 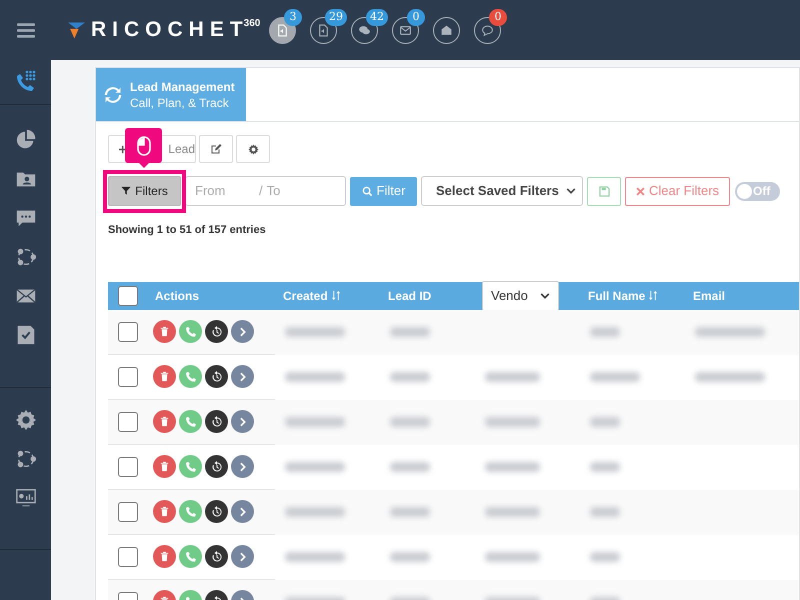 What do you see at coordinates (187, 230) in the screenshot?
I see `entries-info: Showing 1 to 51 of 157 entries` at bounding box center [187, 230].